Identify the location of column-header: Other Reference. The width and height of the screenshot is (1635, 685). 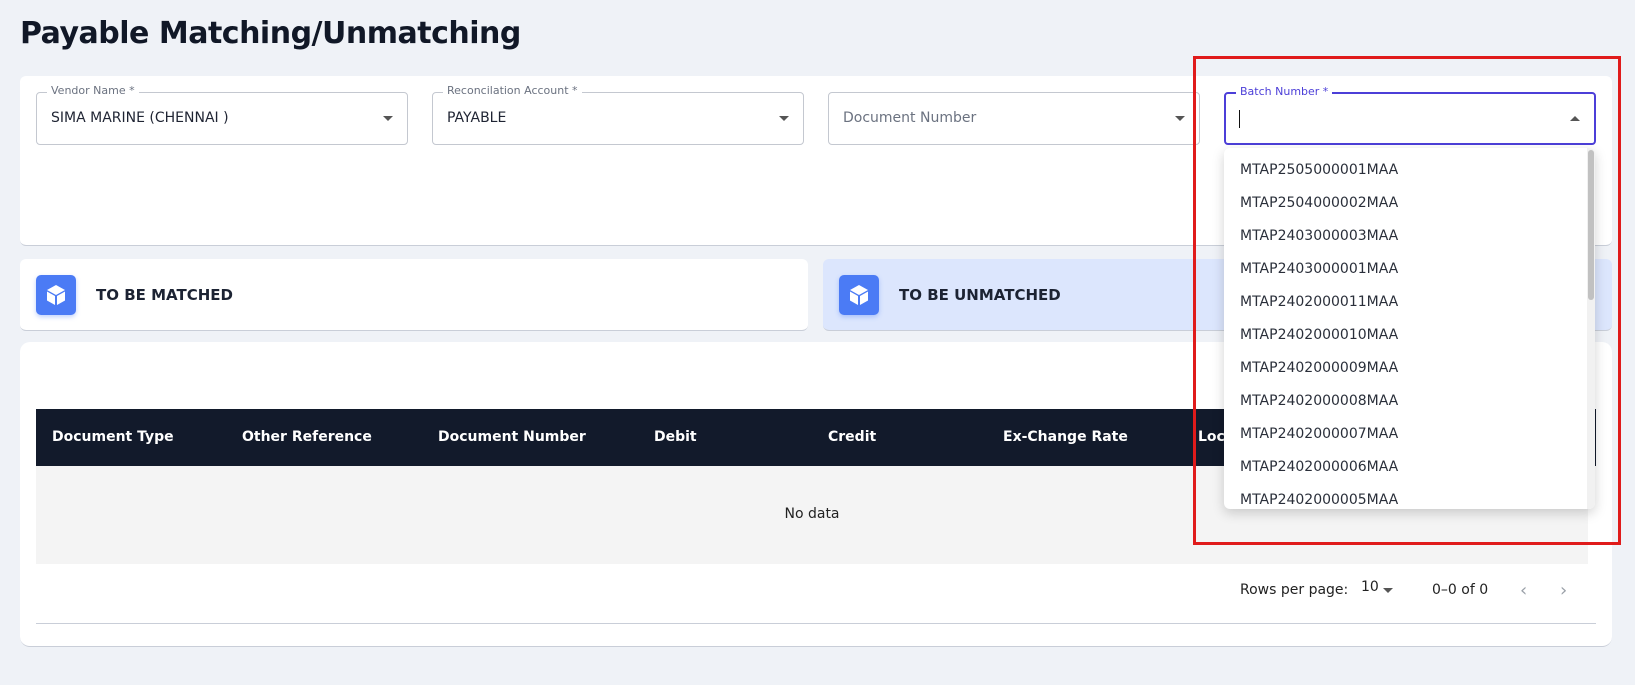
(307, 437).